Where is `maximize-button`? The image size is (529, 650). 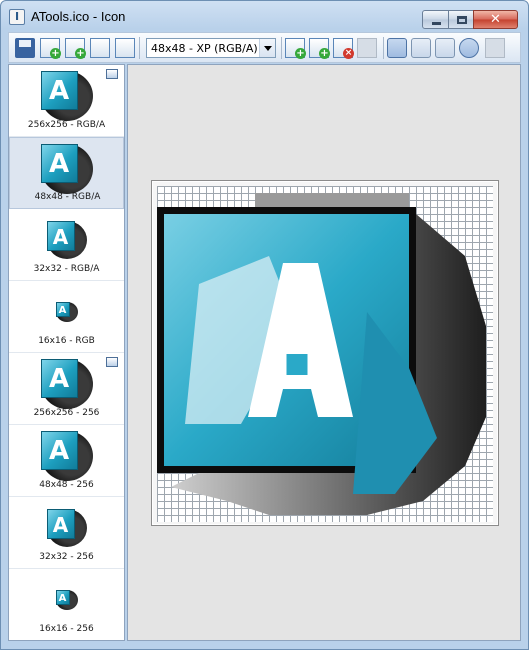 maximize-button is located at coordinates (461, 19).